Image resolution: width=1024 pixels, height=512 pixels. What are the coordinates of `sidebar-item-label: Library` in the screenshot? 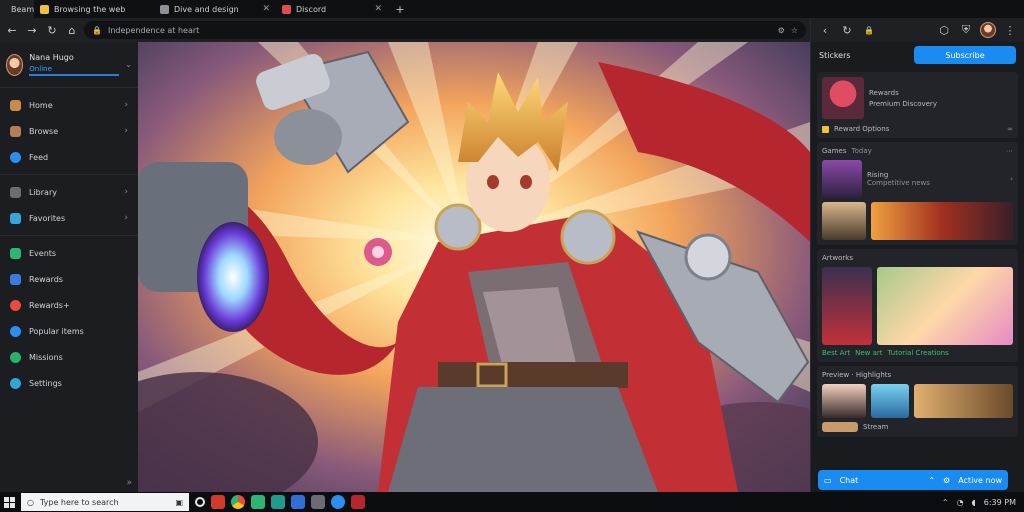 It's located at (43, 192).